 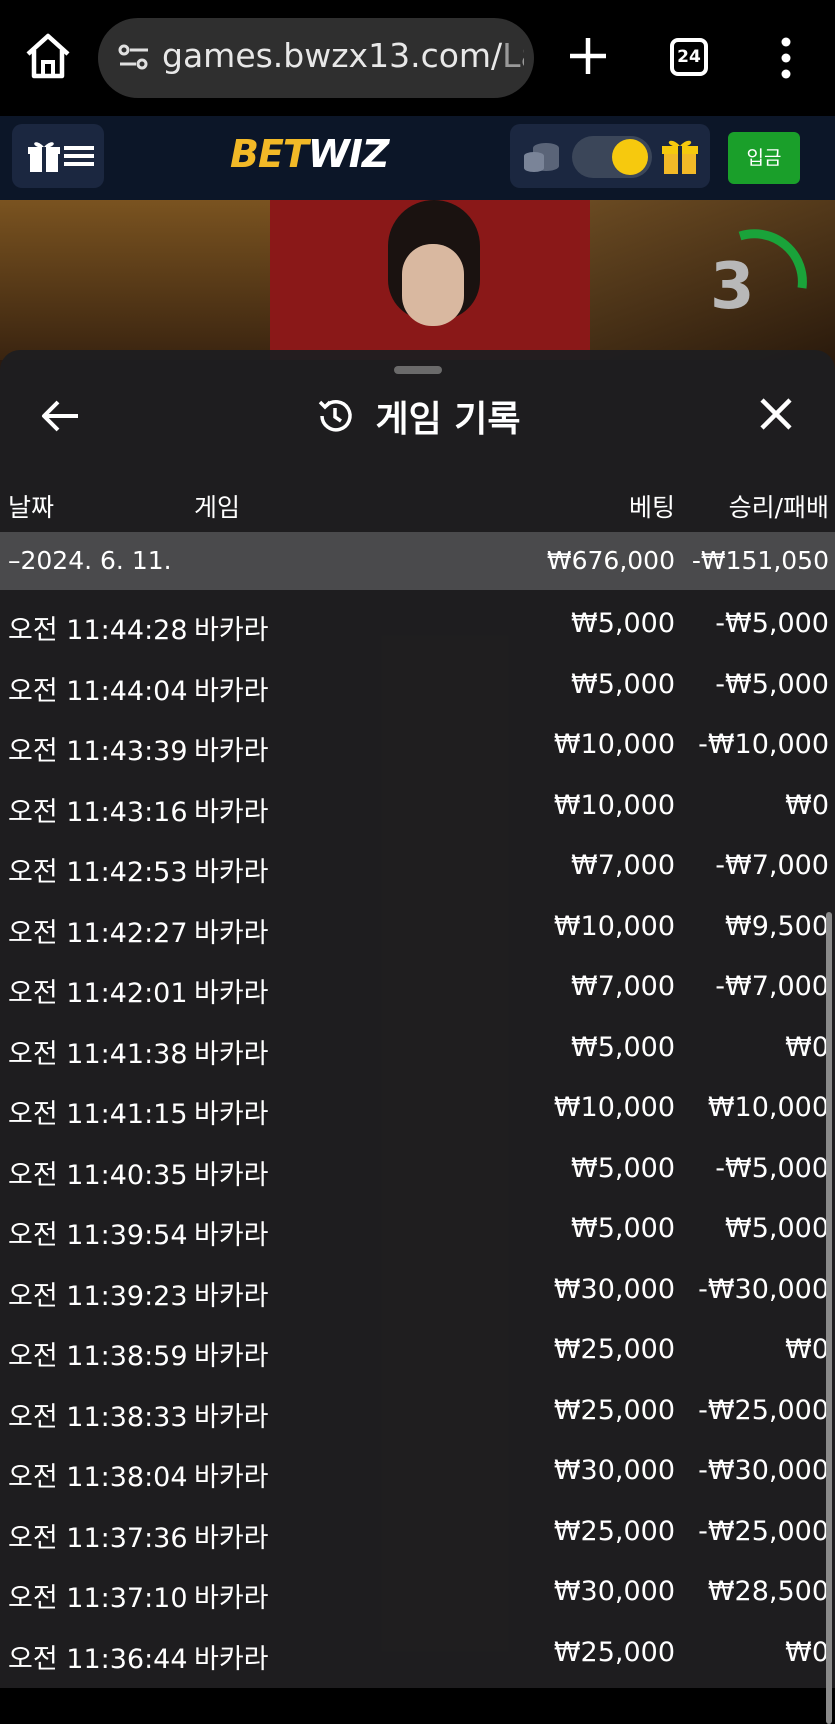 What do you see at coordinates (610, 560) in the screenshot?
I see `group-bet-total: ₩676,000` at bounding box center [610, 560].